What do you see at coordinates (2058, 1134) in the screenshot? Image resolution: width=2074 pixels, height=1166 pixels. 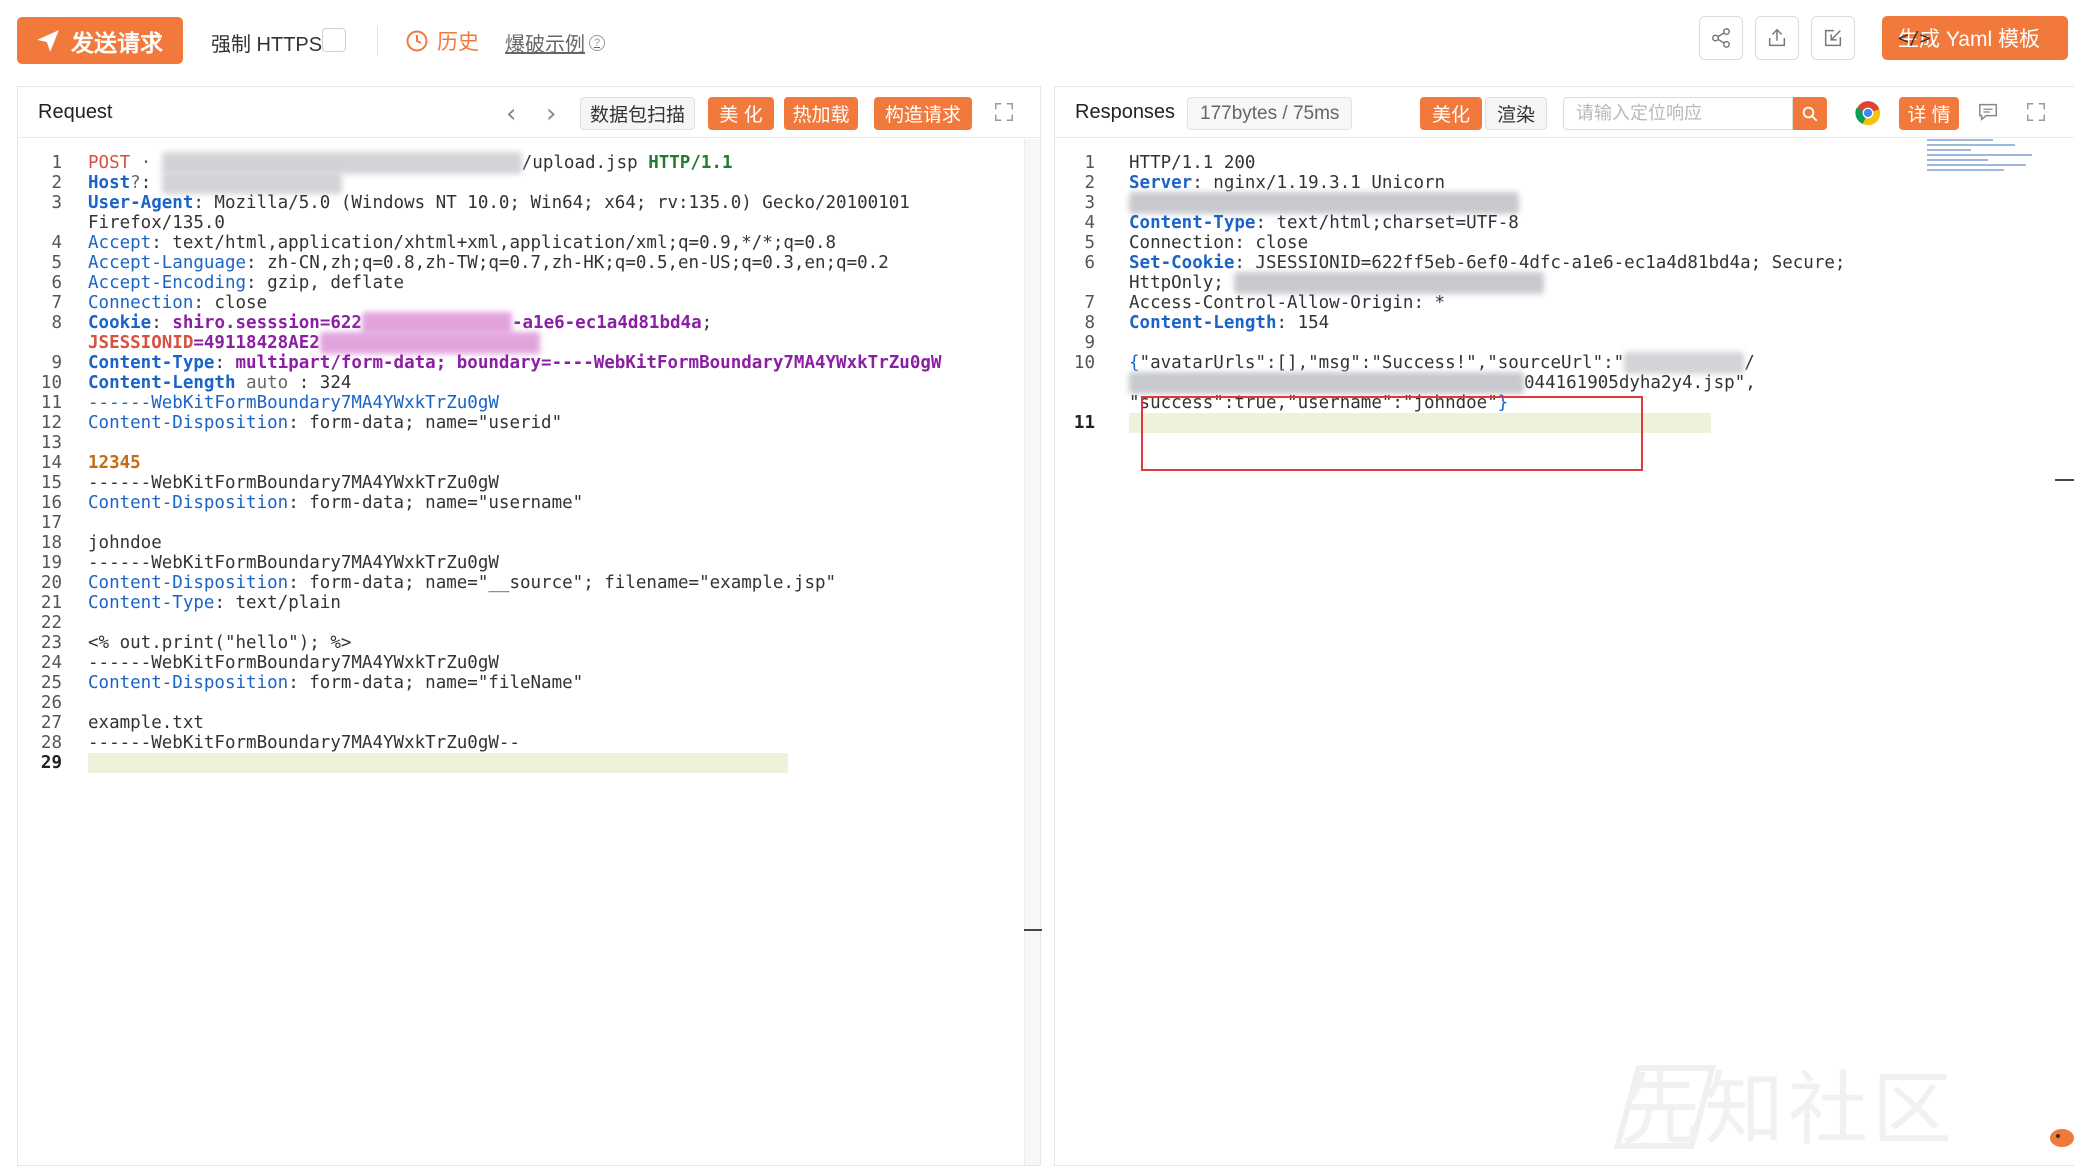 I see `mascot-icon` at bounding box center [2058, 1134].